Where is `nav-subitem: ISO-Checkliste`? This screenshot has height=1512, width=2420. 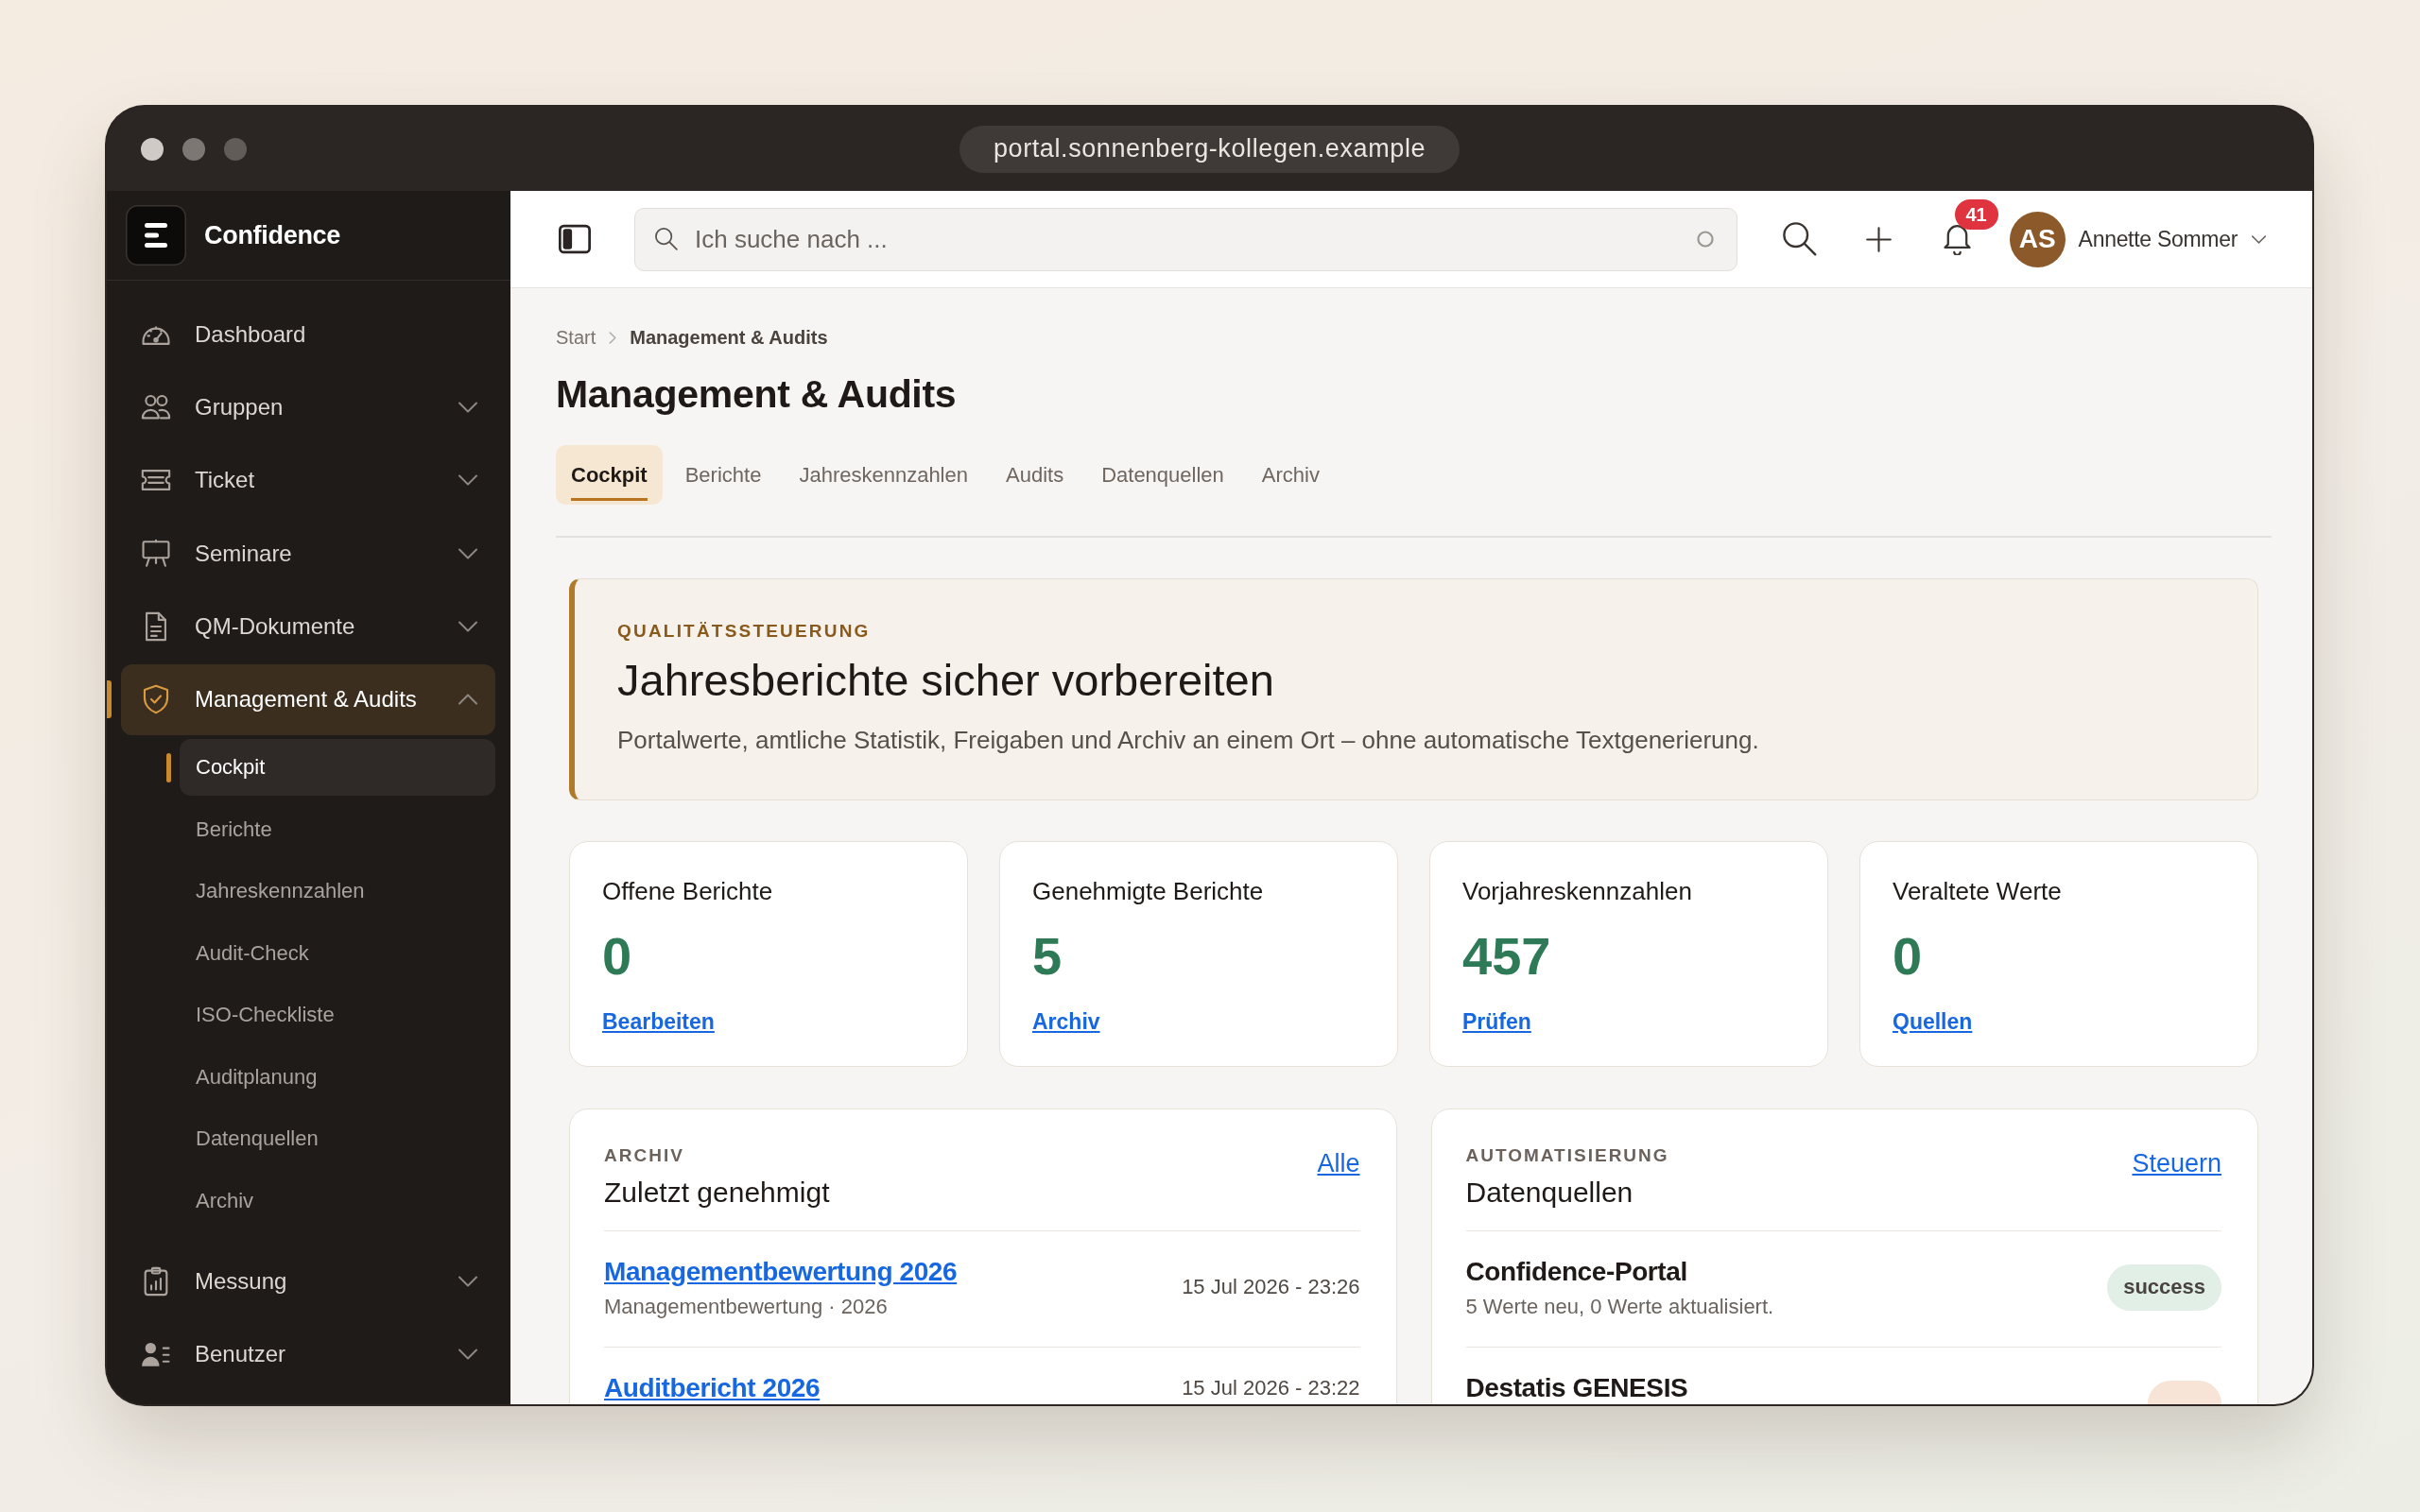
nav-subitem: ISO-Checkliste is located at coordinates (337, 1015).